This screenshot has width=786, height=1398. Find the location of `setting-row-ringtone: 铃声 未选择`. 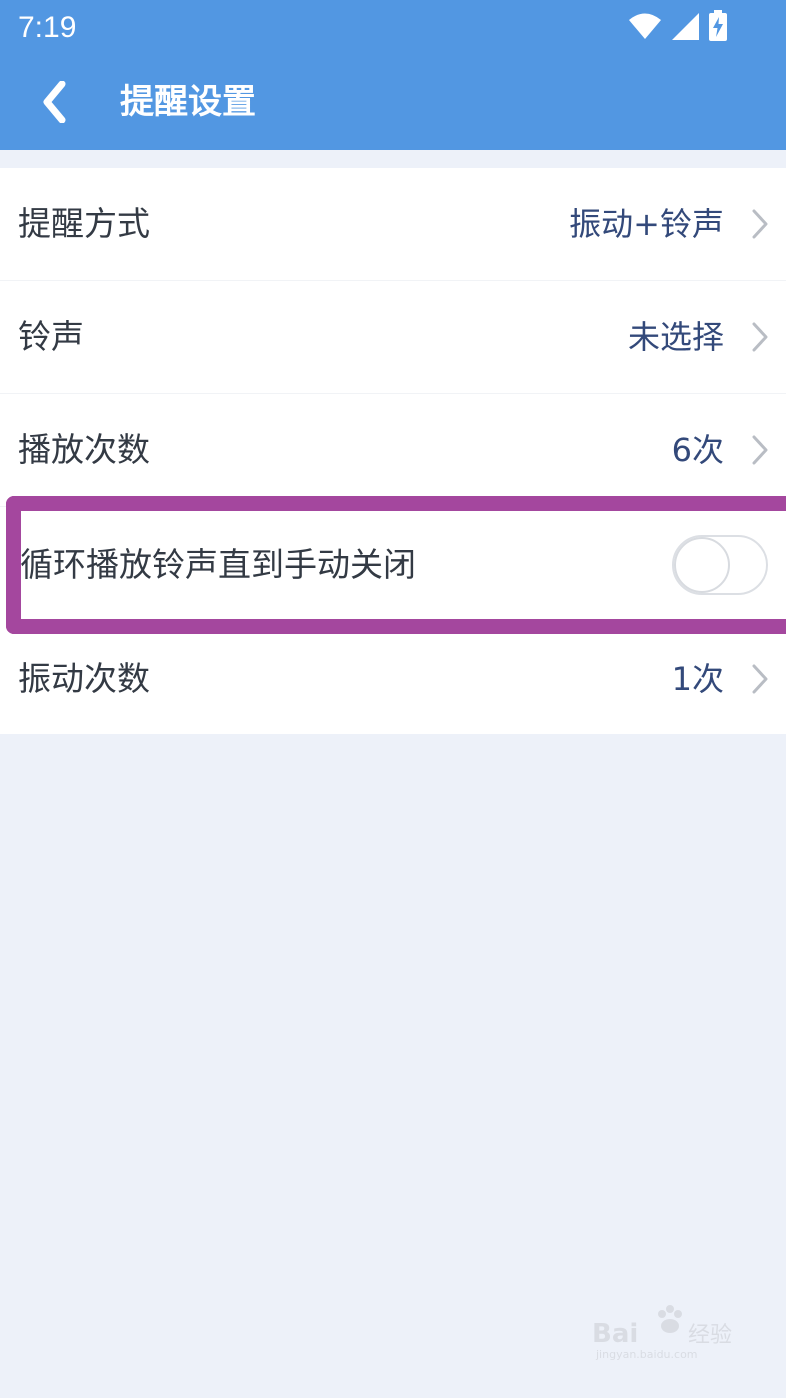

setting-row-ringtone: 铃声 未选择 is located at coordinates (393, 337).